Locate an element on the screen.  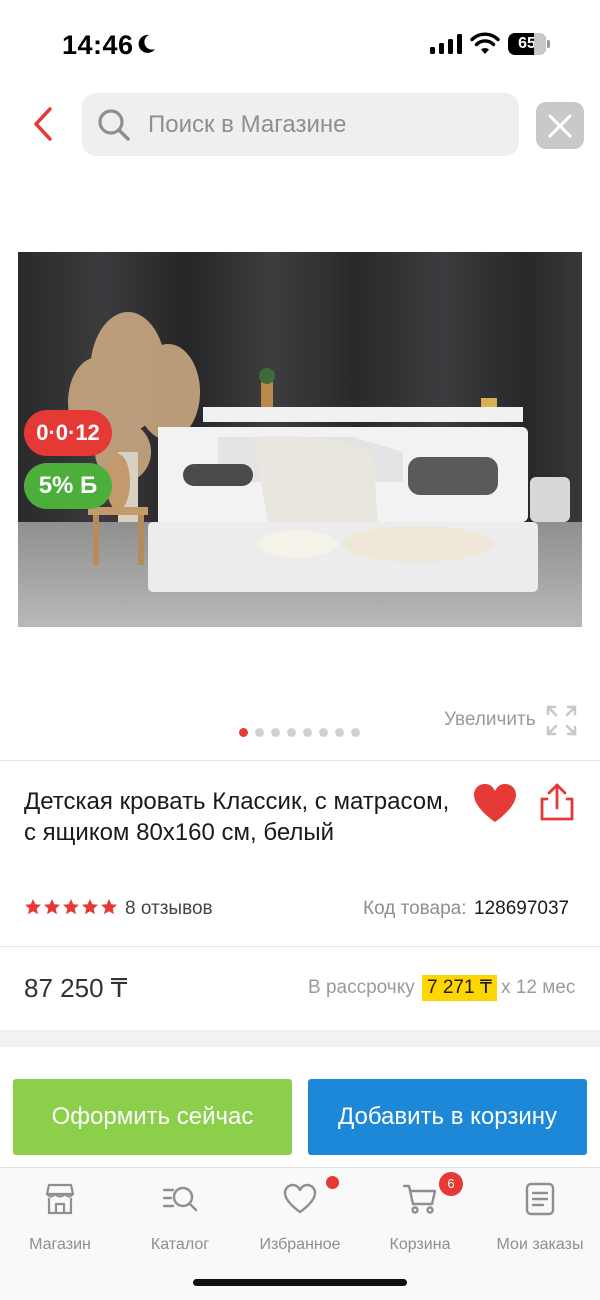
buy-now-button: Оформить сейчас is located at coordinates (152, 1117).